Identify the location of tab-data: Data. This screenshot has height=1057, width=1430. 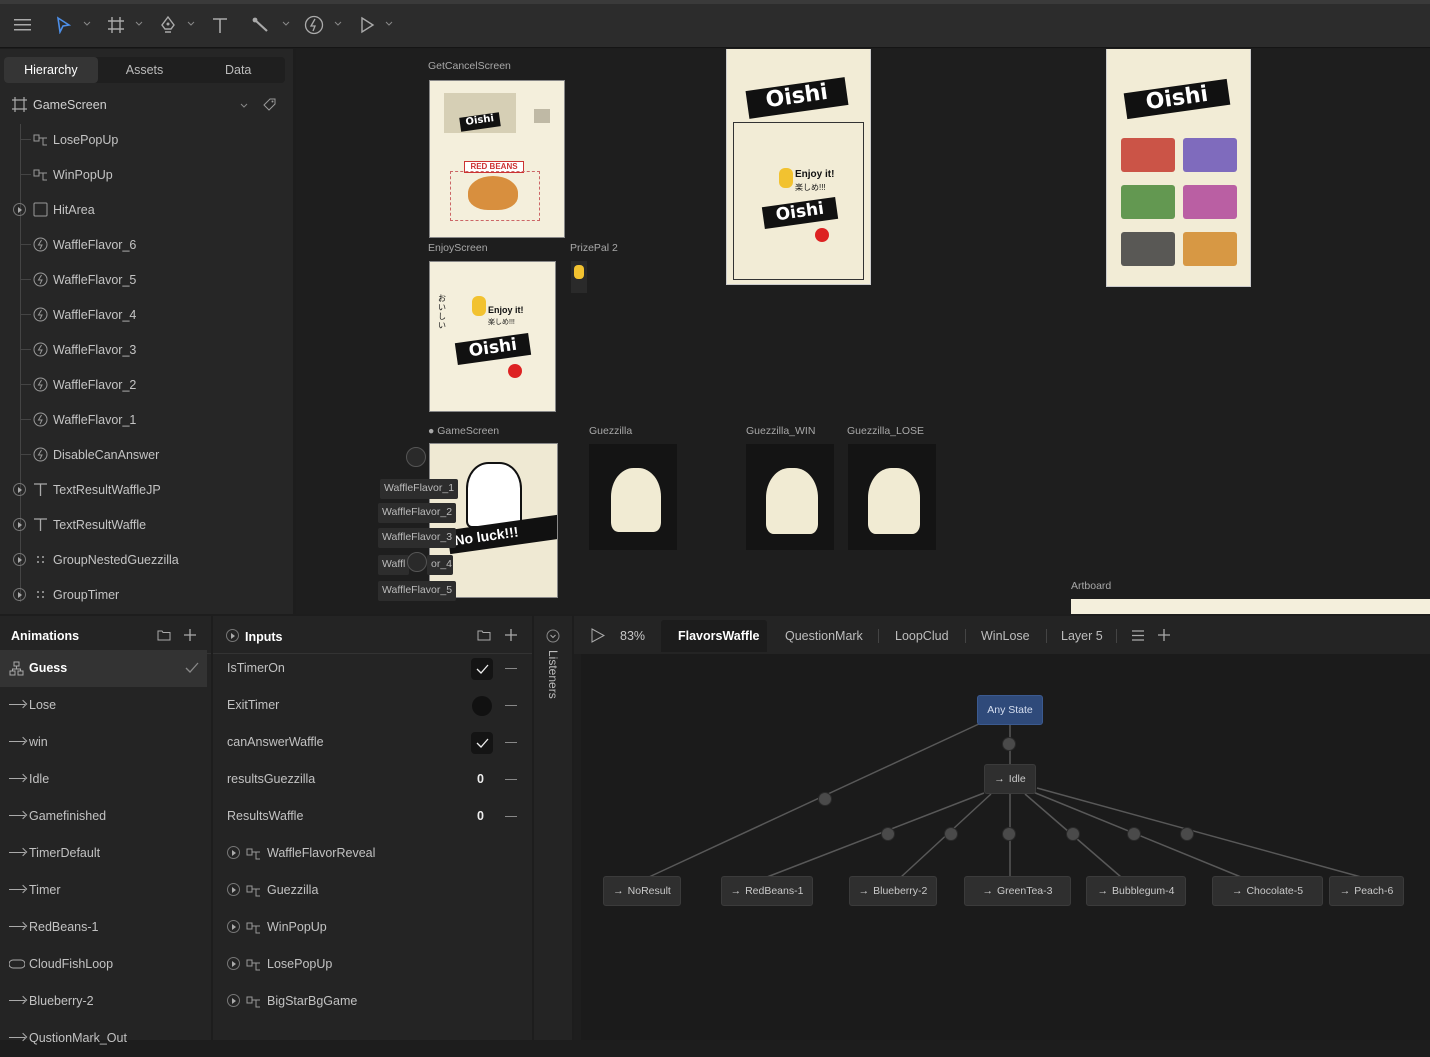
(238, 70).